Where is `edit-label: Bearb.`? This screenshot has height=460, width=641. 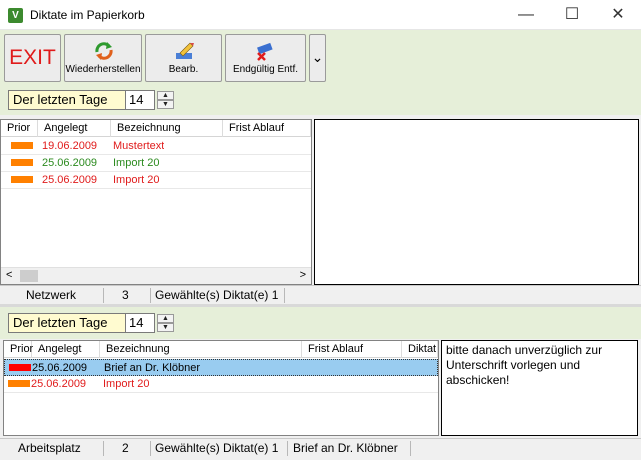 edit-label: Bearb. is located at coordinates (183, 69).